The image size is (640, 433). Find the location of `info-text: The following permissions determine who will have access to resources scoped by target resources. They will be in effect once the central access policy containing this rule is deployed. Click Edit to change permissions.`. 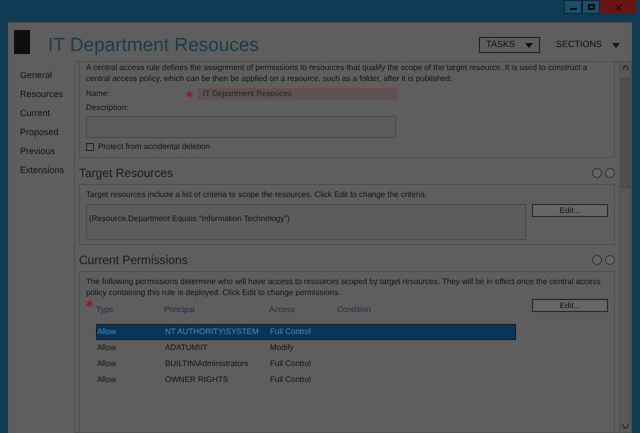

info-text: The following permissions determine who will have access to resources scoped by target resources. They will be in effect once the central access policy containing this rule is deployed. Click Edit to change permissions. is located at coordinates (344, 287).